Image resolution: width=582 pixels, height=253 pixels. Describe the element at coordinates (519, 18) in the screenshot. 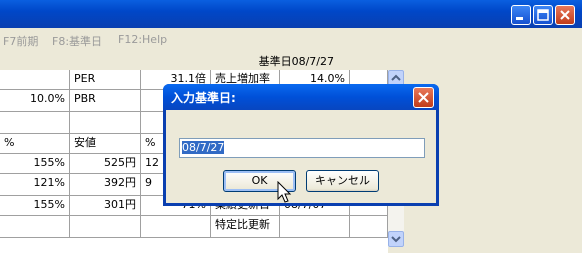

I see `minimize-icon` at that location.